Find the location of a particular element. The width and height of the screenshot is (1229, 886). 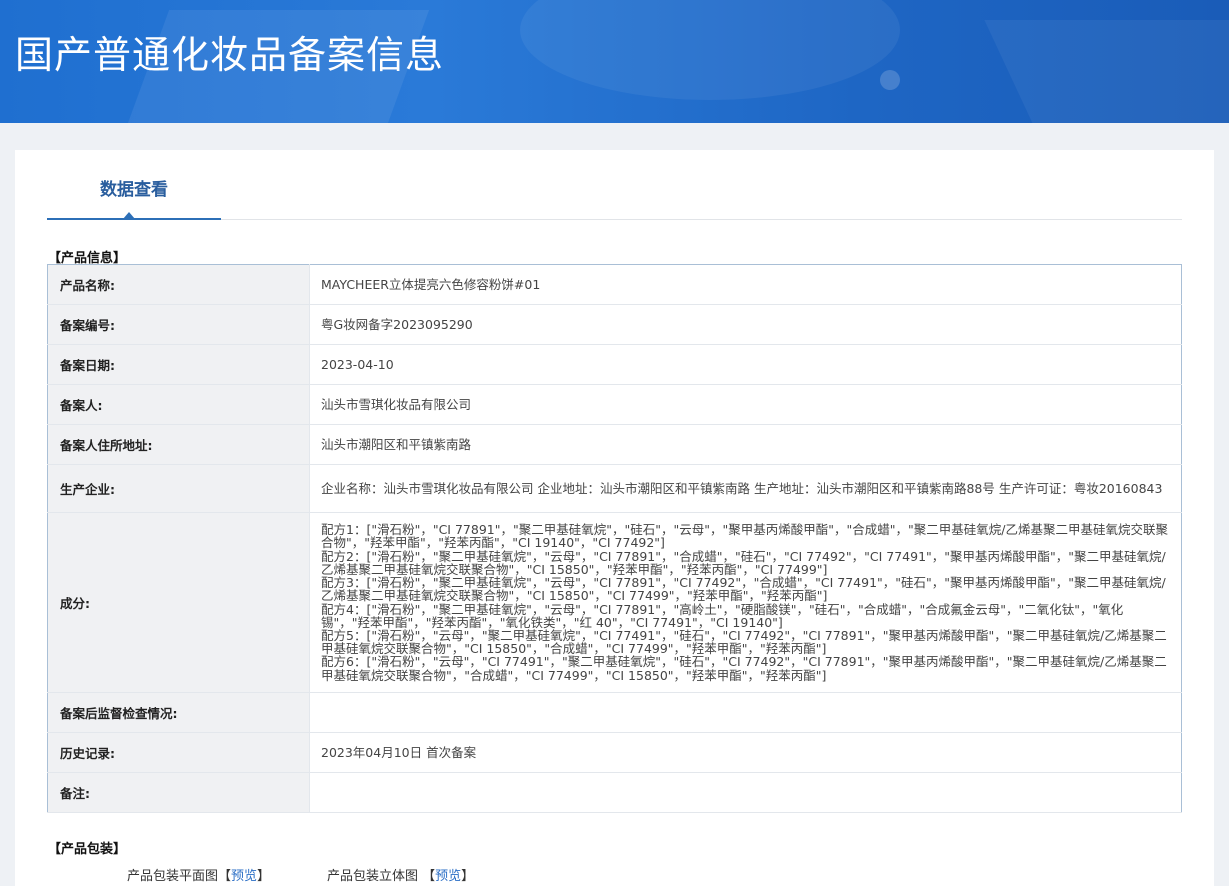

tab-data-view: 数据查看 is located at coordinates (134, 185).